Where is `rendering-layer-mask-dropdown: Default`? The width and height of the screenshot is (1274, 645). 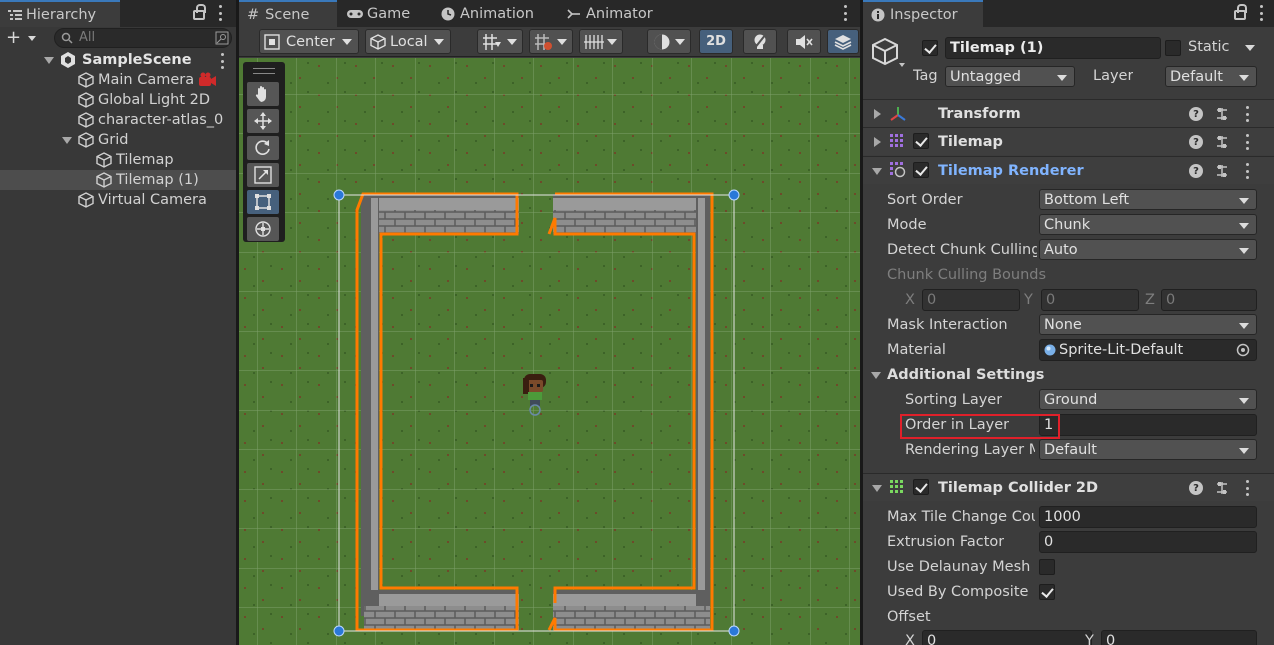 rendering-layer-mask-dropdown: Default is located at coordinates (1148, 449).